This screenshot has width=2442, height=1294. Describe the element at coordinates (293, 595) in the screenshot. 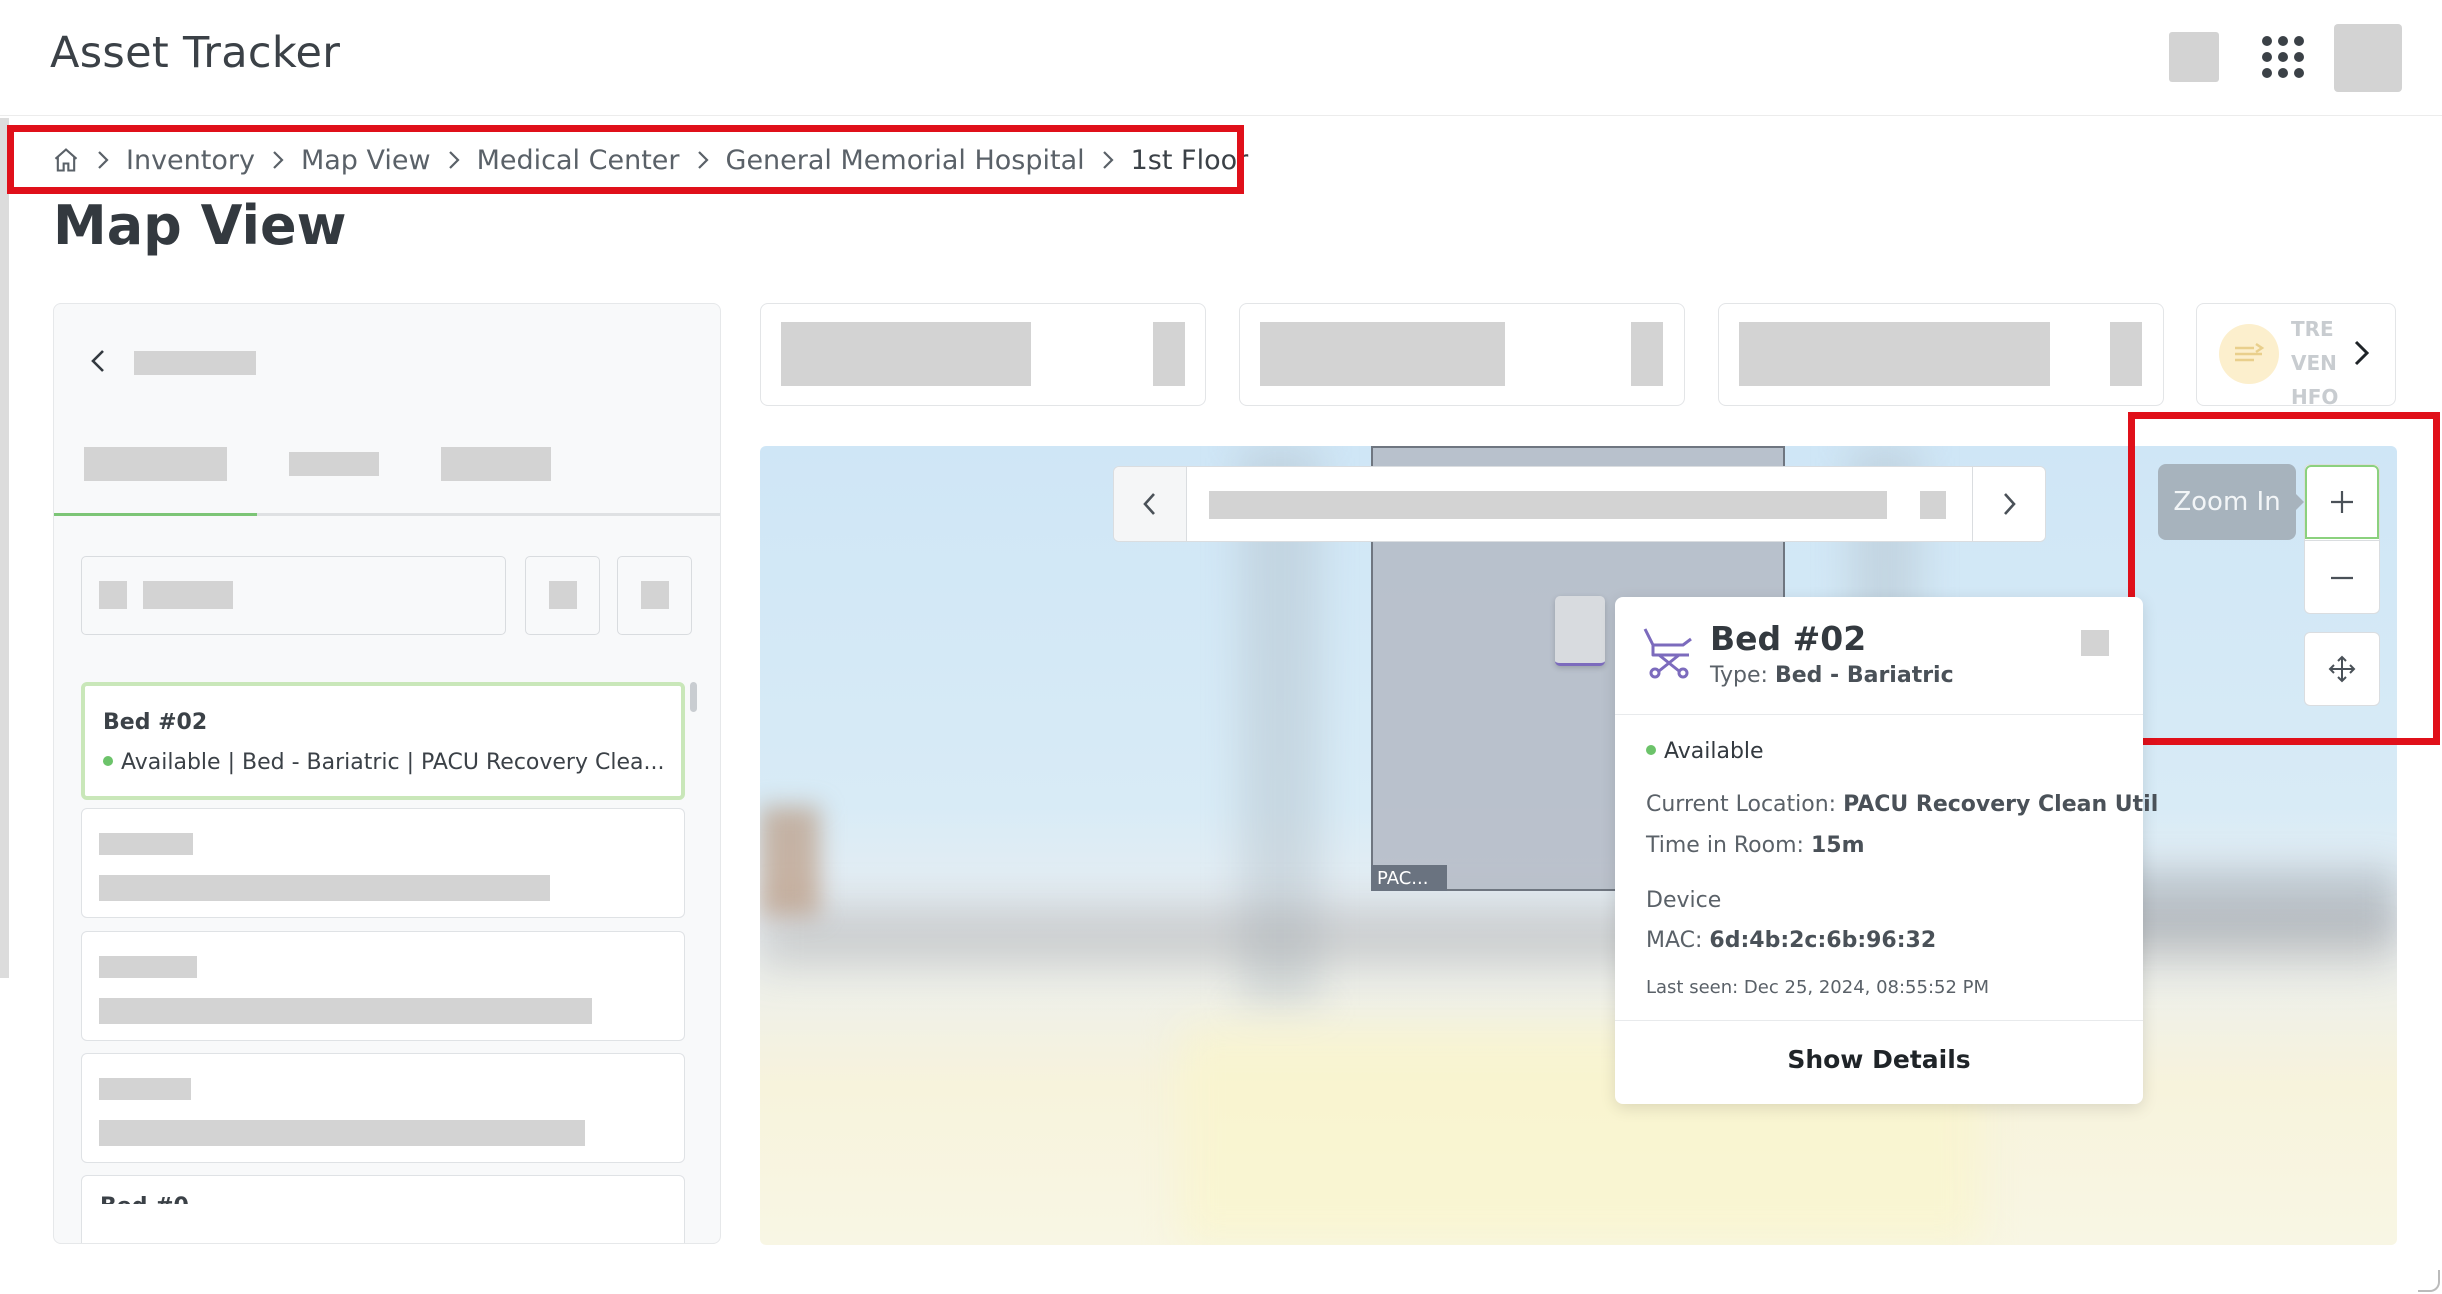

I see `search-input` at that location.